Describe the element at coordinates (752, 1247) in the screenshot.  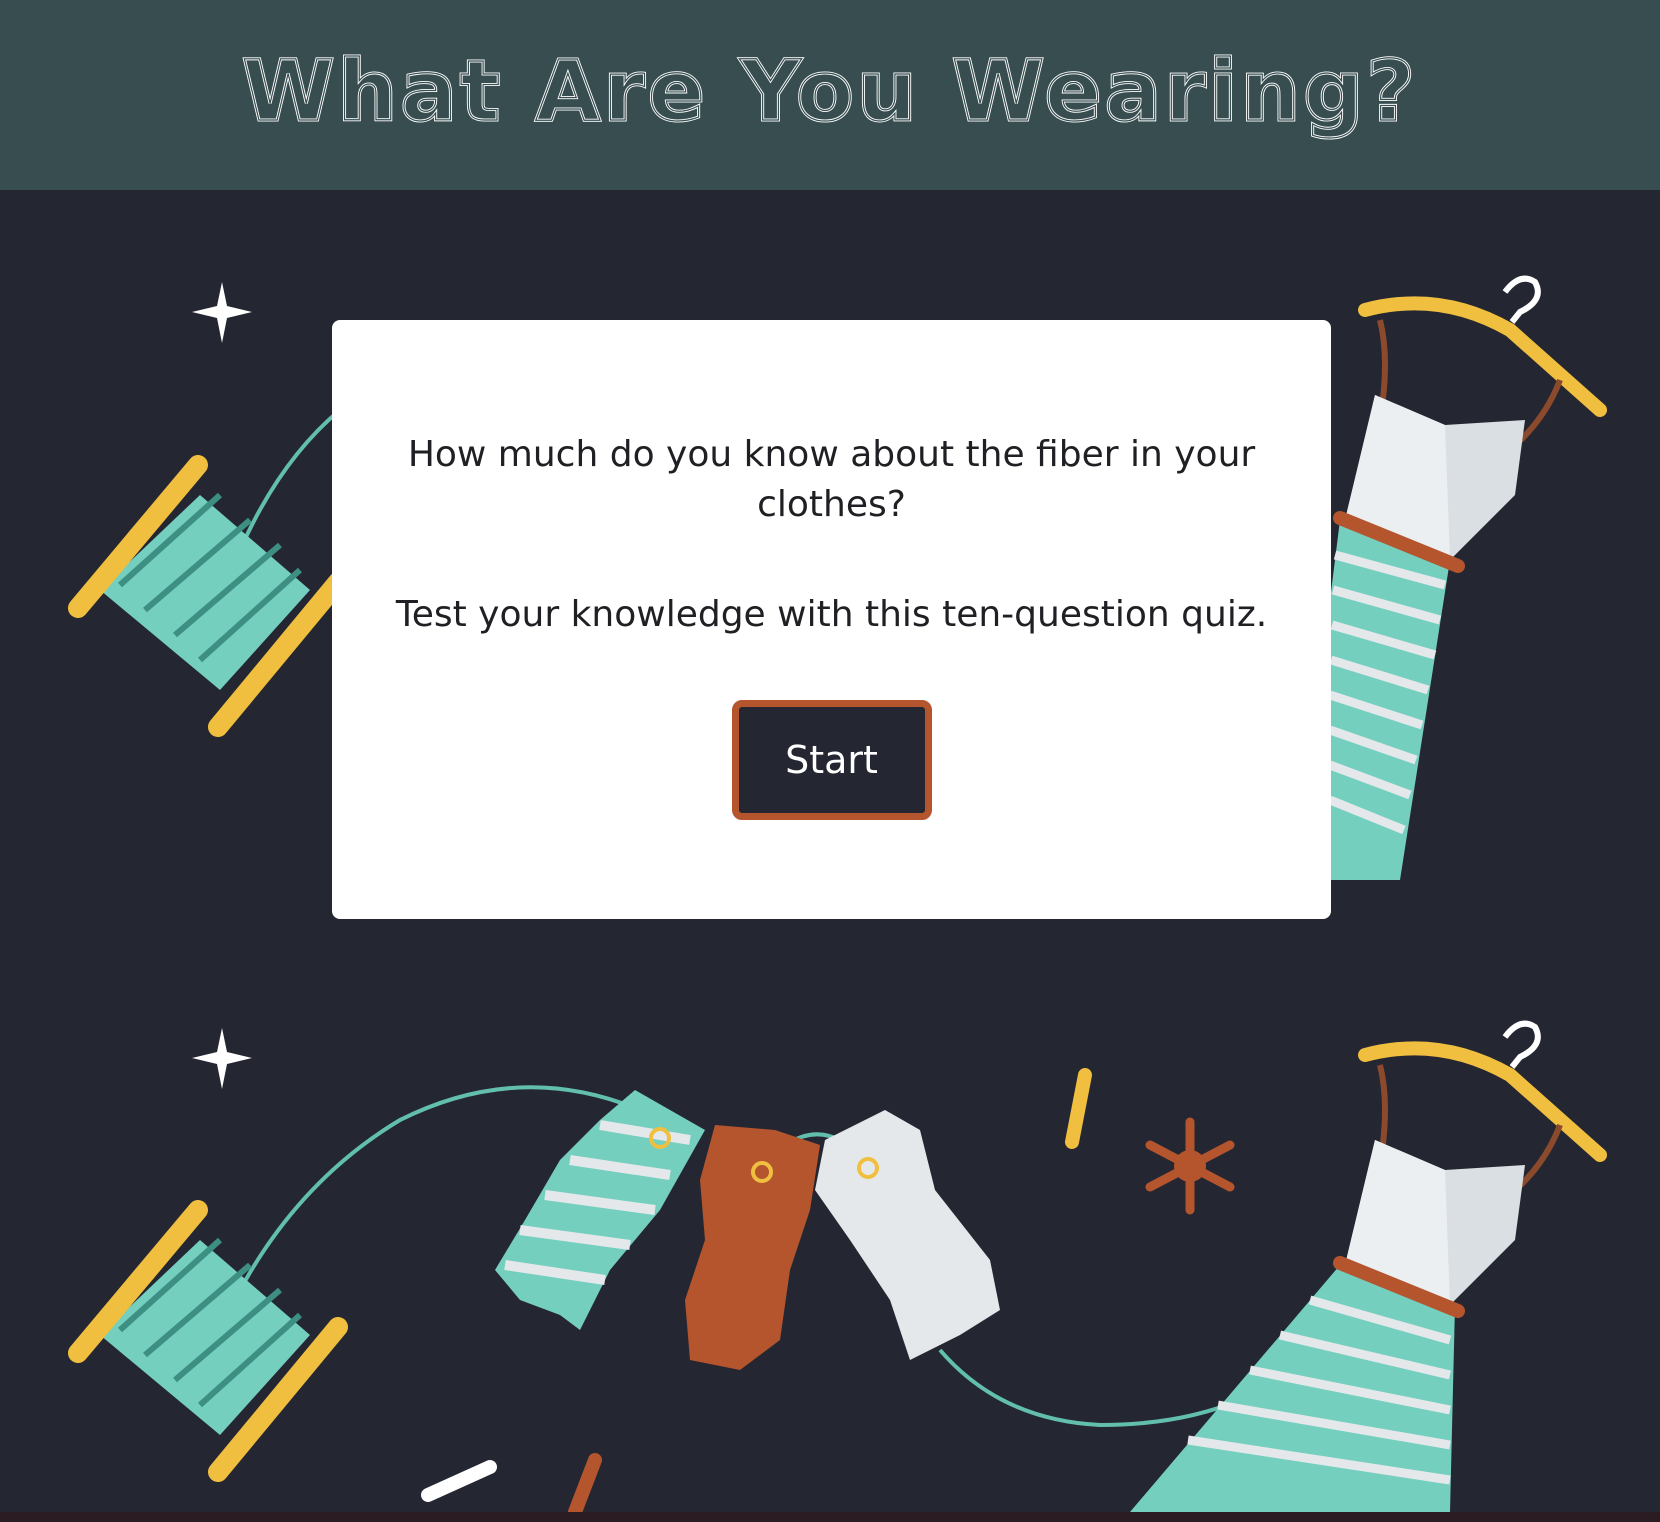
I see `fabric-swatch-rust-icon` at that location.